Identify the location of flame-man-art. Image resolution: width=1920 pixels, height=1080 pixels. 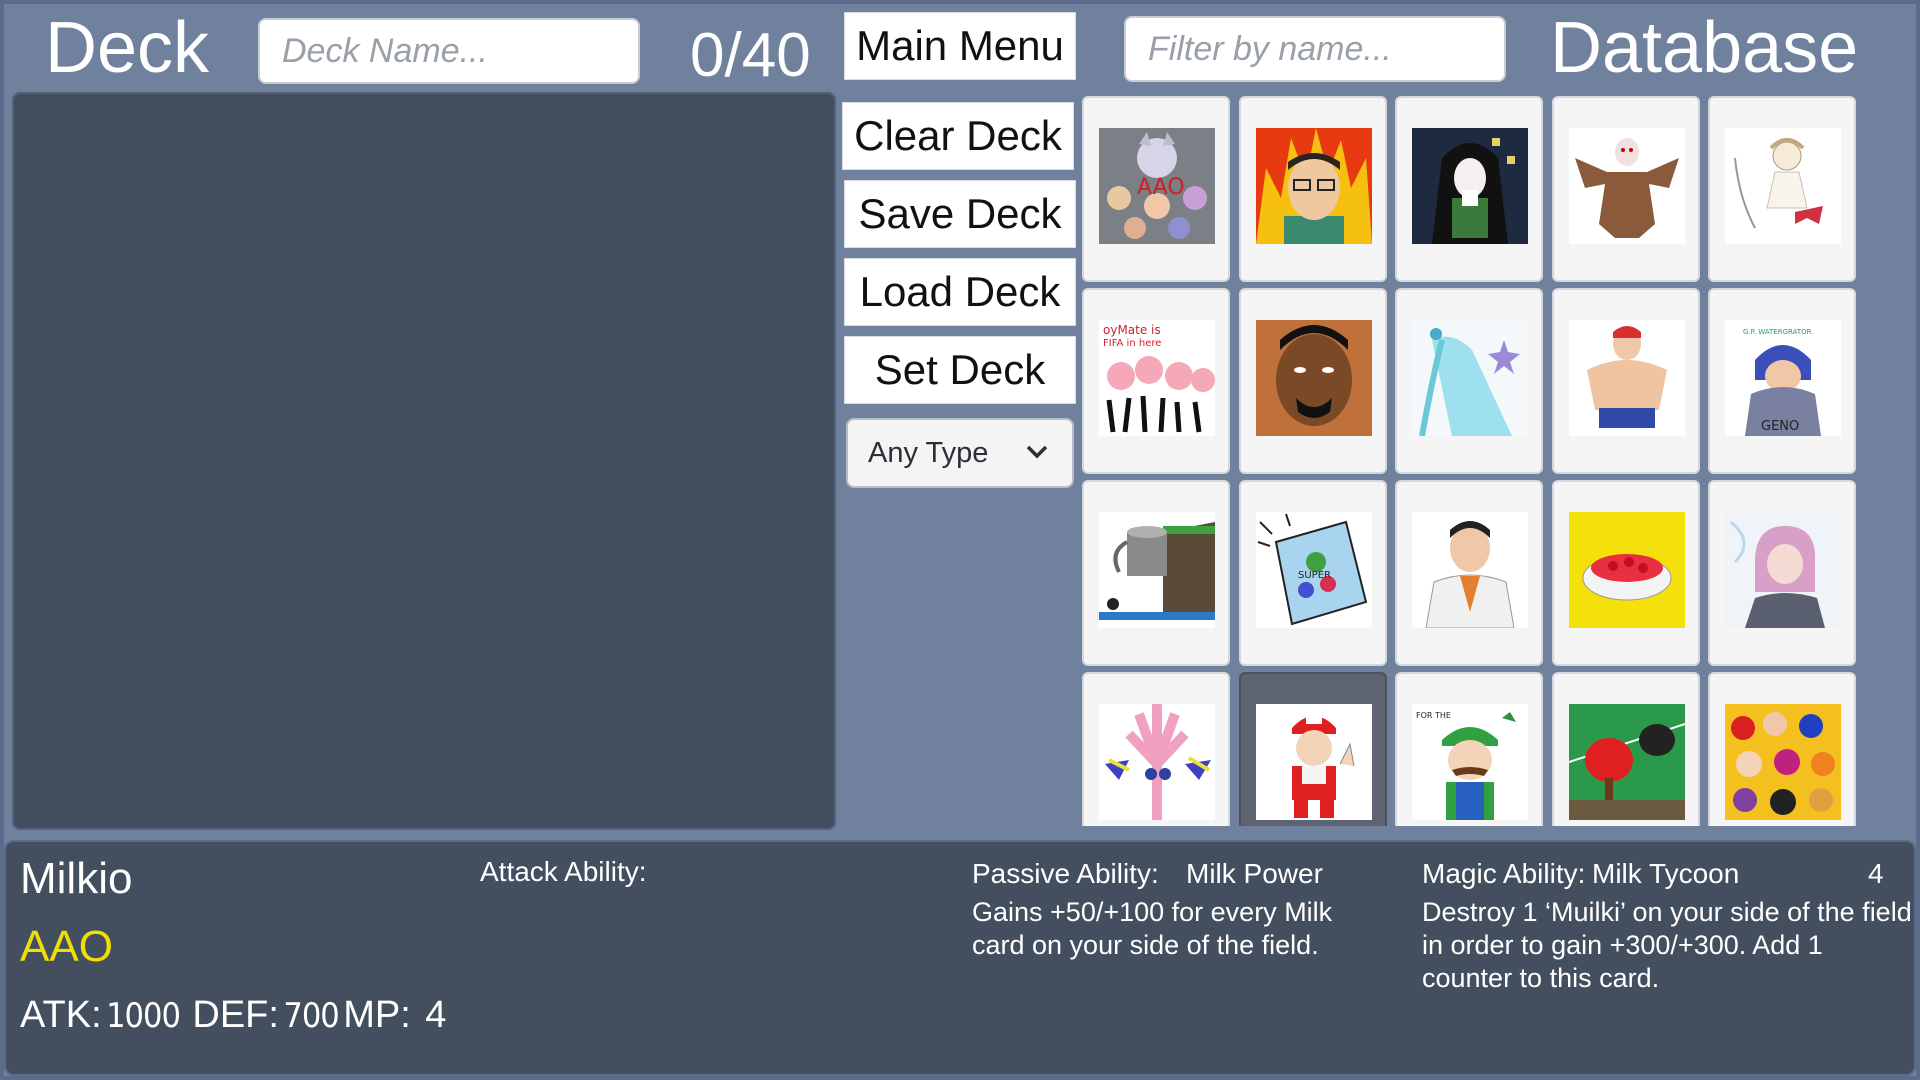
(1314, 186).